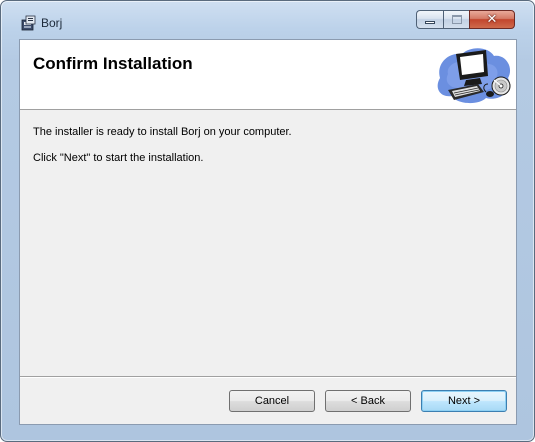  I want to click on instruction-message: Click "Next" to start the installation., so click(118, 158).